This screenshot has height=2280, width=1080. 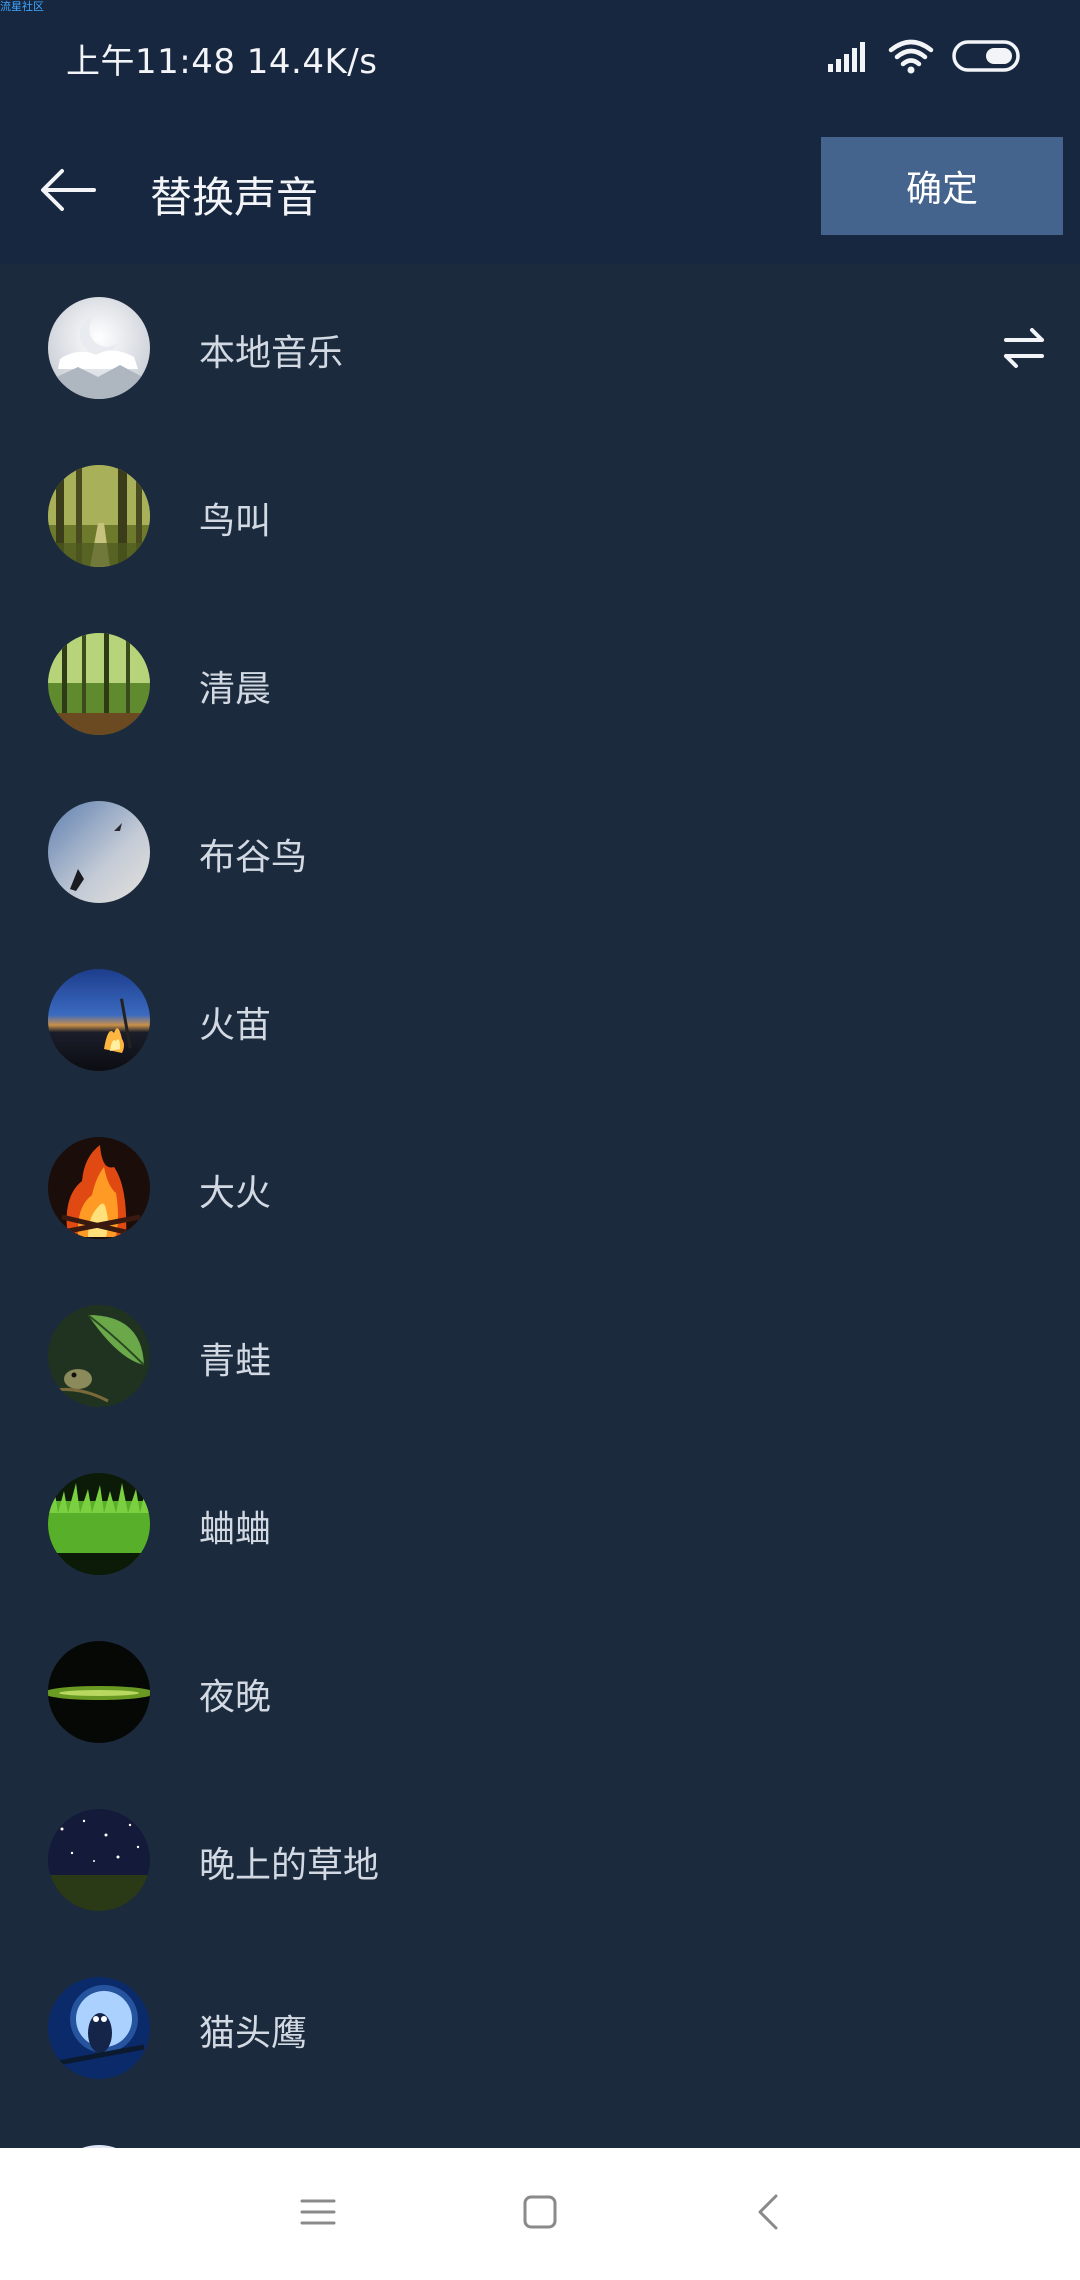 I want to click on sound-label: 青蛙, so click(x=235, y=1361).